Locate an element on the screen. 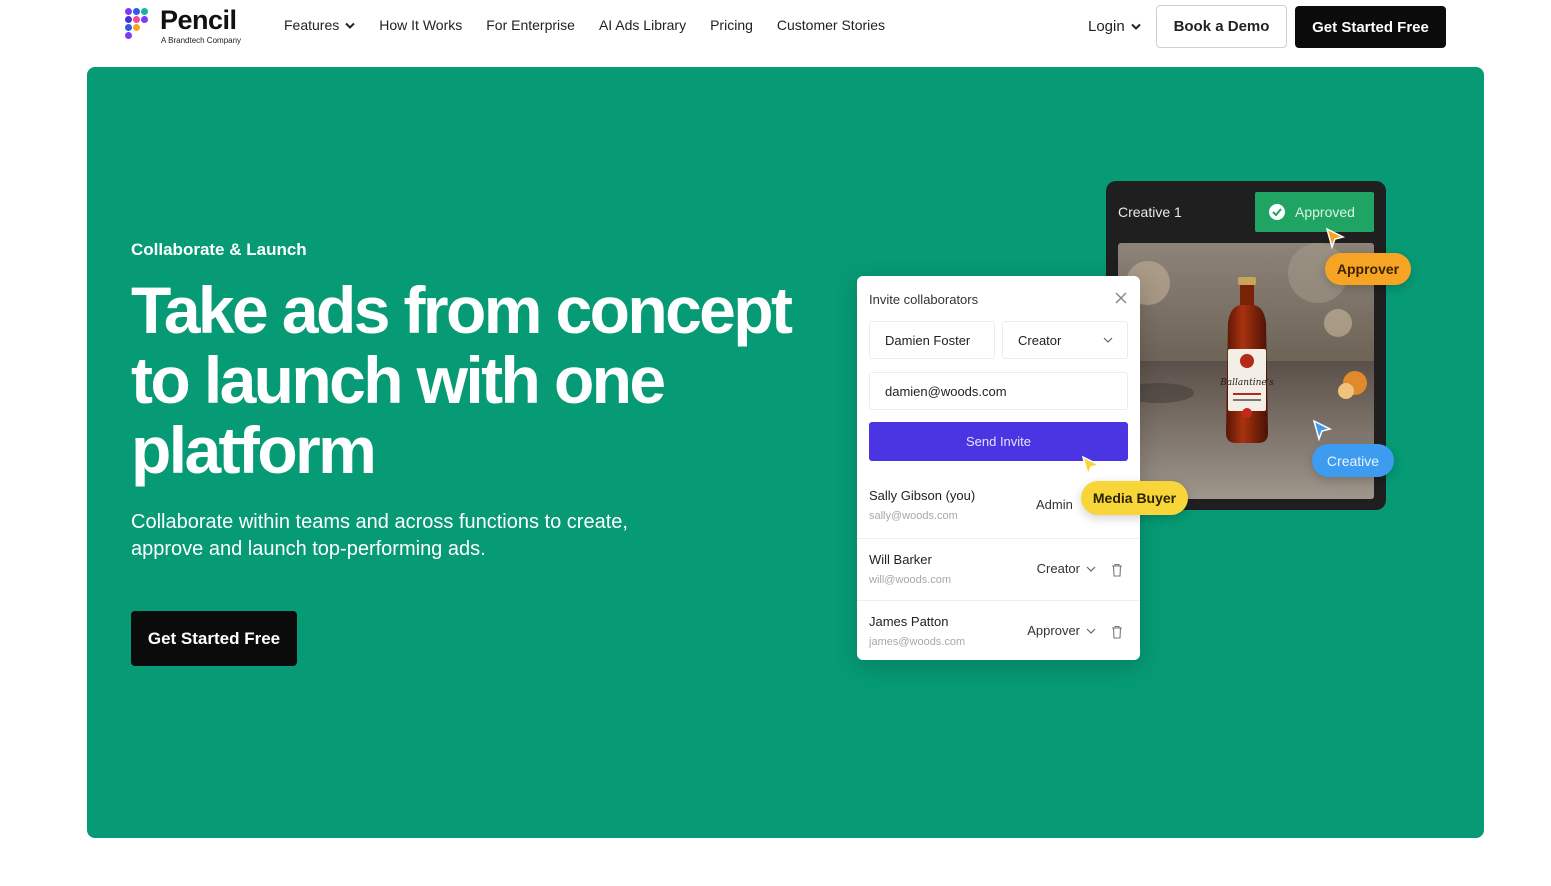 The height and width of the screenshot is (886, 1551). member-role: Creator is located at coordinates (1058, 568).